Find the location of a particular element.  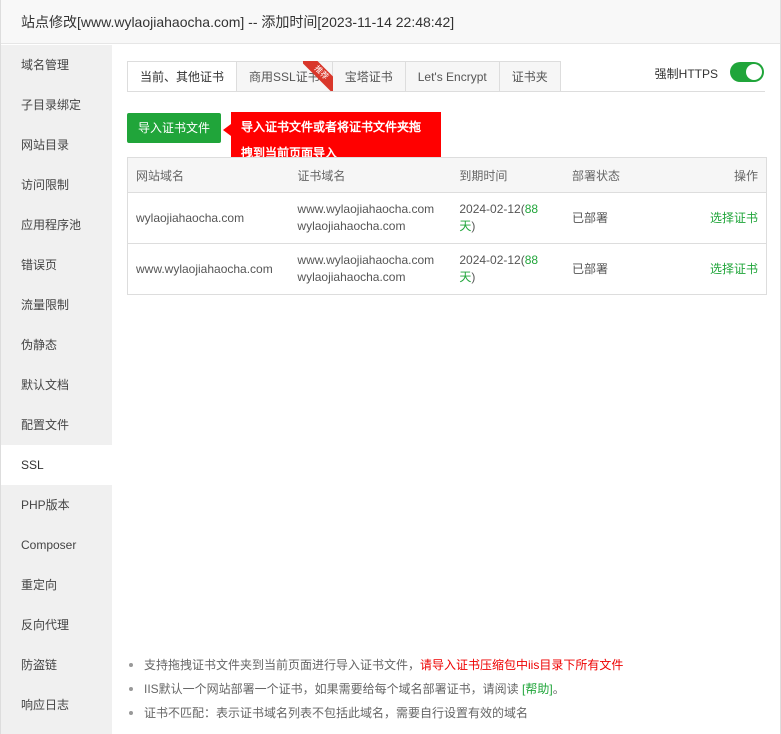

header-expire-time: 到期时间 is located at coordinates (508, 175).